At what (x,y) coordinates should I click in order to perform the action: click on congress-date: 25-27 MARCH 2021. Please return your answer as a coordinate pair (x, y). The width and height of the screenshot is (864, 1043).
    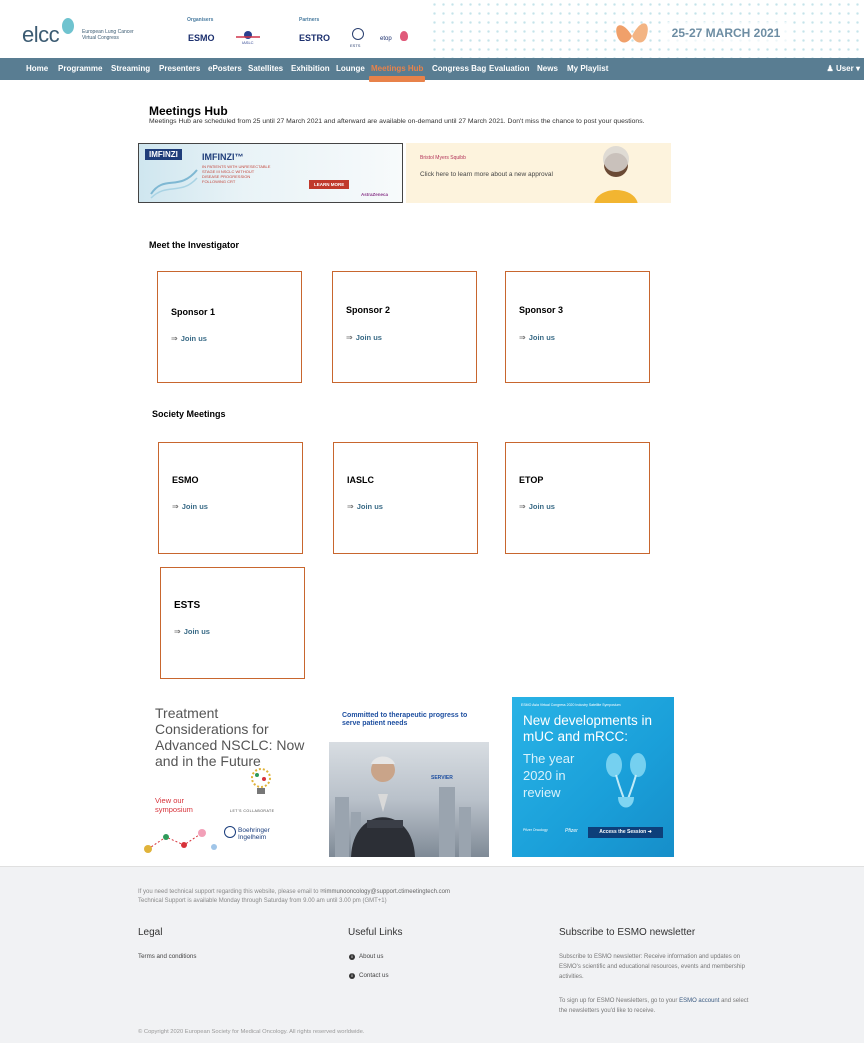
    Looking at the image, I should click on (726, 33).